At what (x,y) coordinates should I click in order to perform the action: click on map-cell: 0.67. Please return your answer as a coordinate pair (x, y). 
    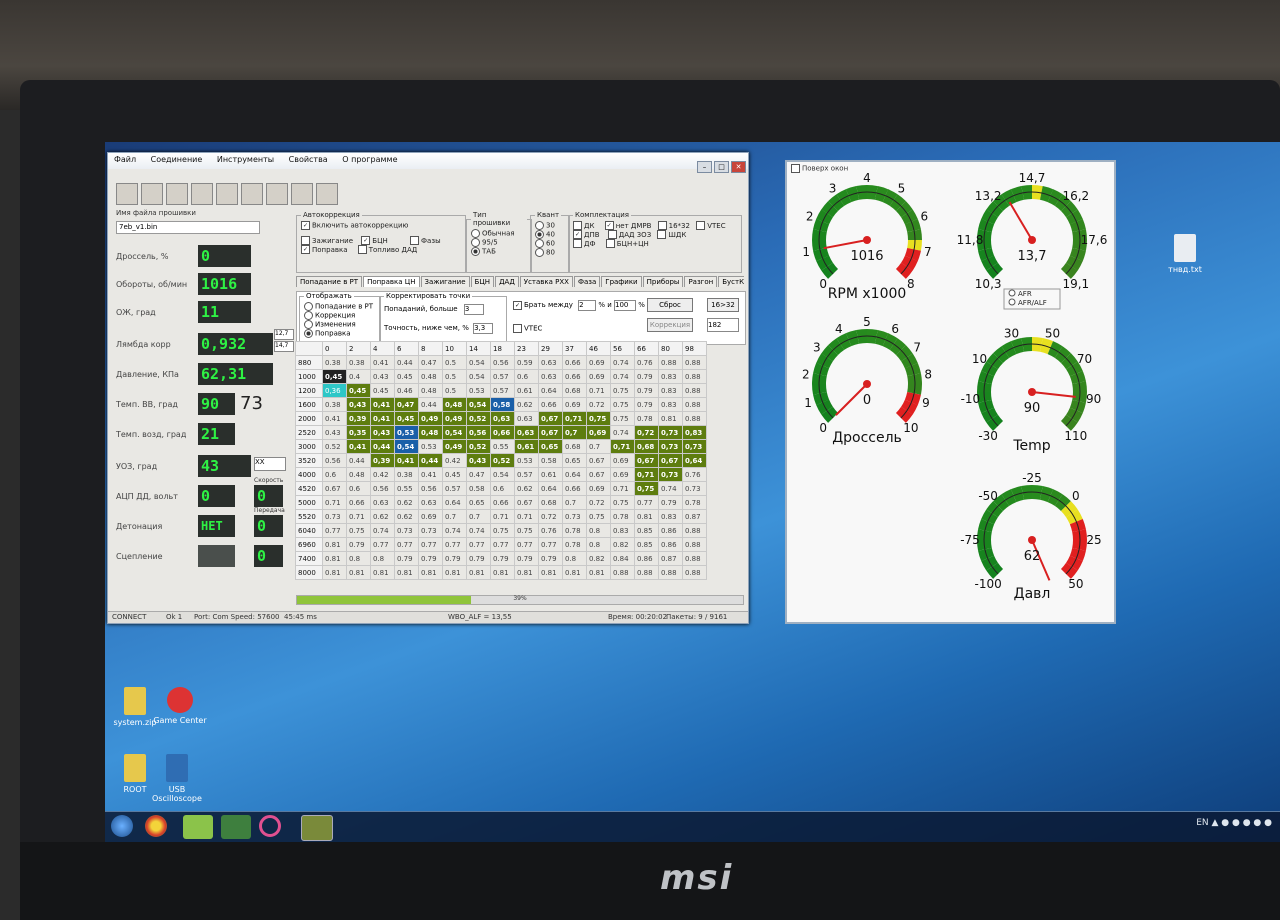
    Looking at the image, I should click on (598, 474).